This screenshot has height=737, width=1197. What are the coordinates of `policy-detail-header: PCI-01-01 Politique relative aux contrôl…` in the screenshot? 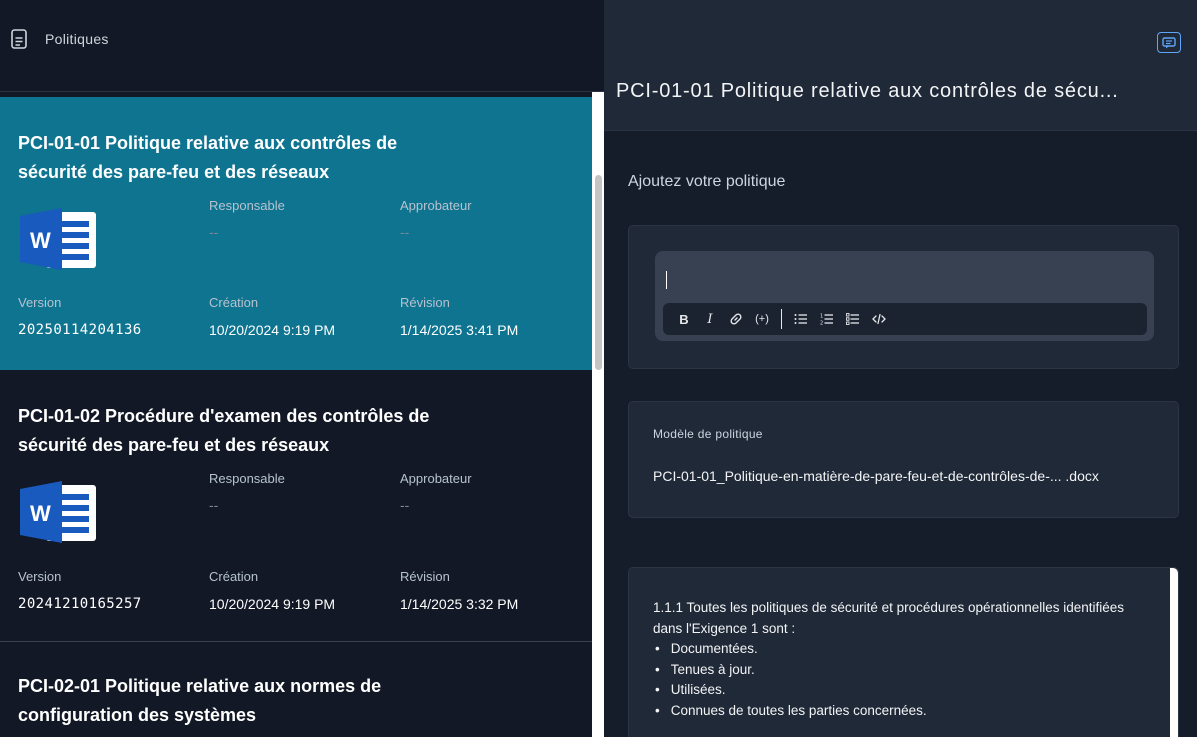 It's located at (900, 65).